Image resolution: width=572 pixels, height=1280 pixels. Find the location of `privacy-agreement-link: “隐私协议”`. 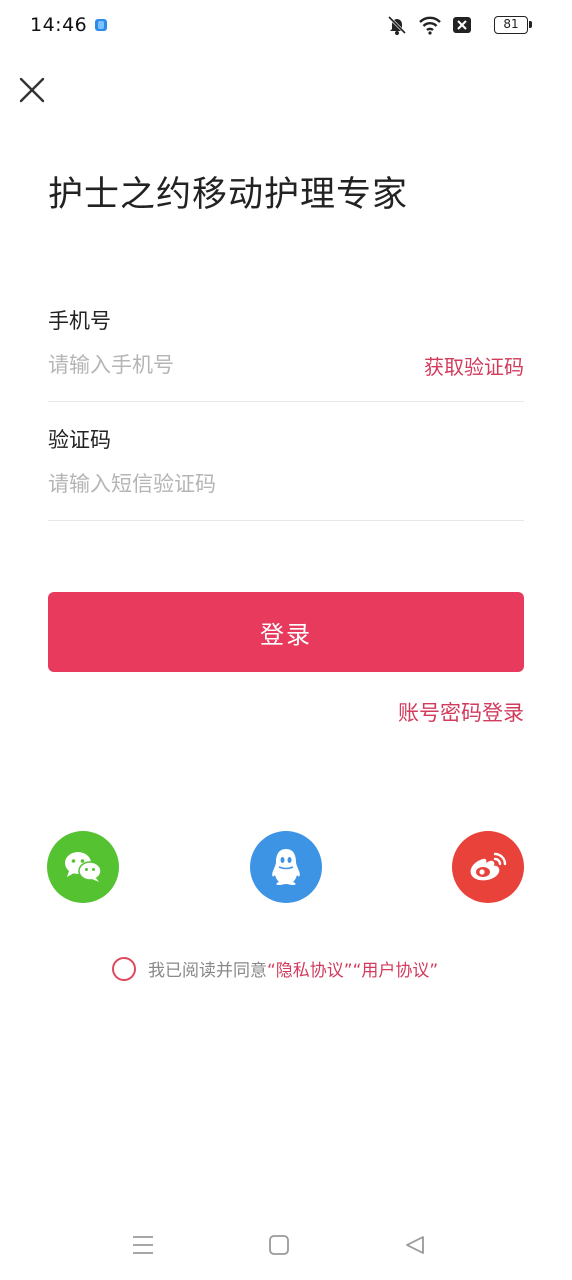

privacy-agreement-link: “隐私协议” is located at coordinates (310, 968).